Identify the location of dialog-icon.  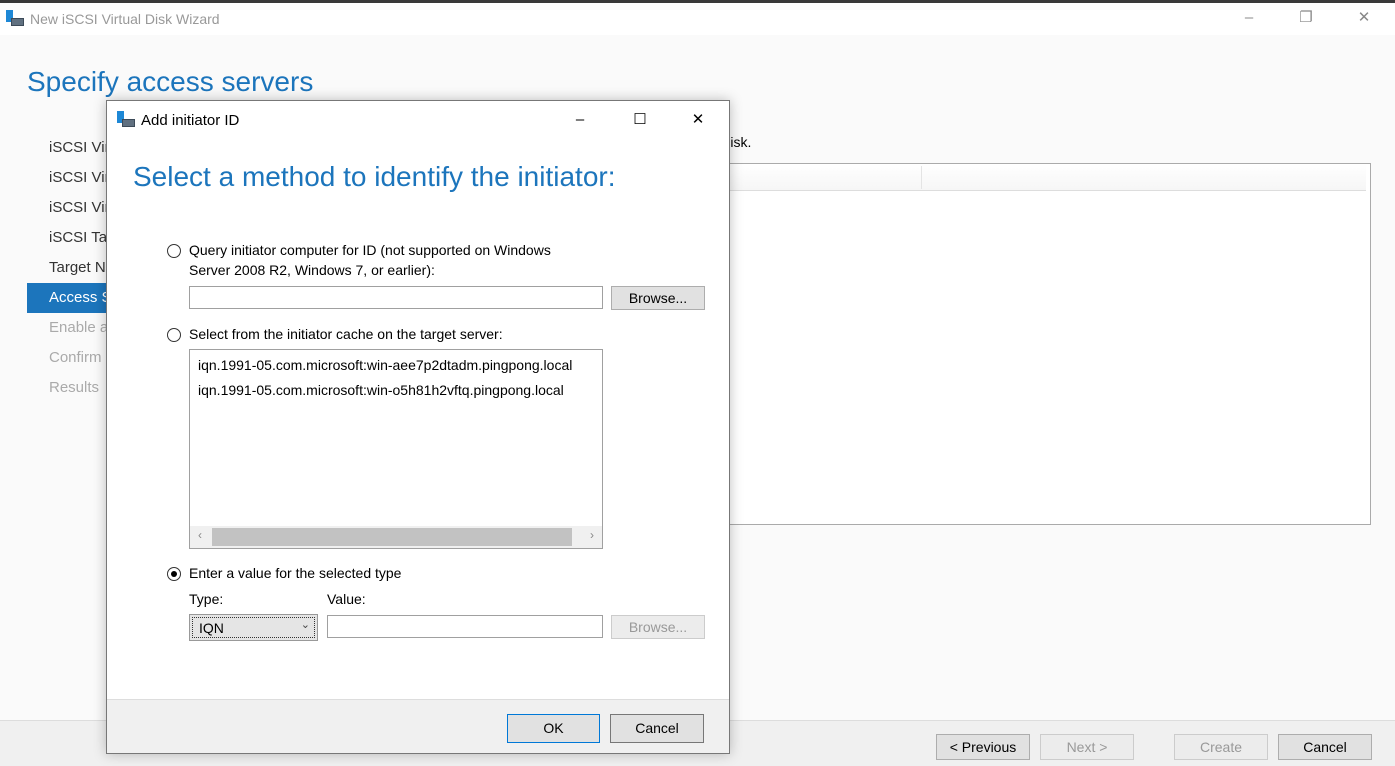
(126, 120).